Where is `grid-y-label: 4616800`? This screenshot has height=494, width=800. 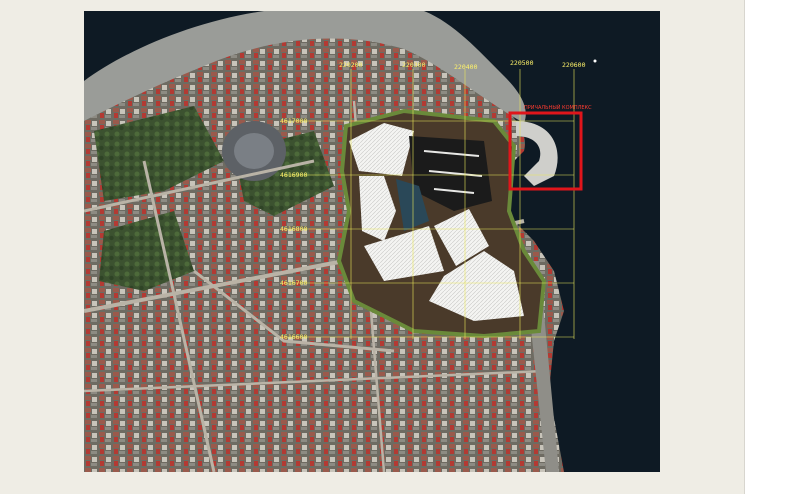 grid-y-label: 4616800 is located at coordinates (293, 229).